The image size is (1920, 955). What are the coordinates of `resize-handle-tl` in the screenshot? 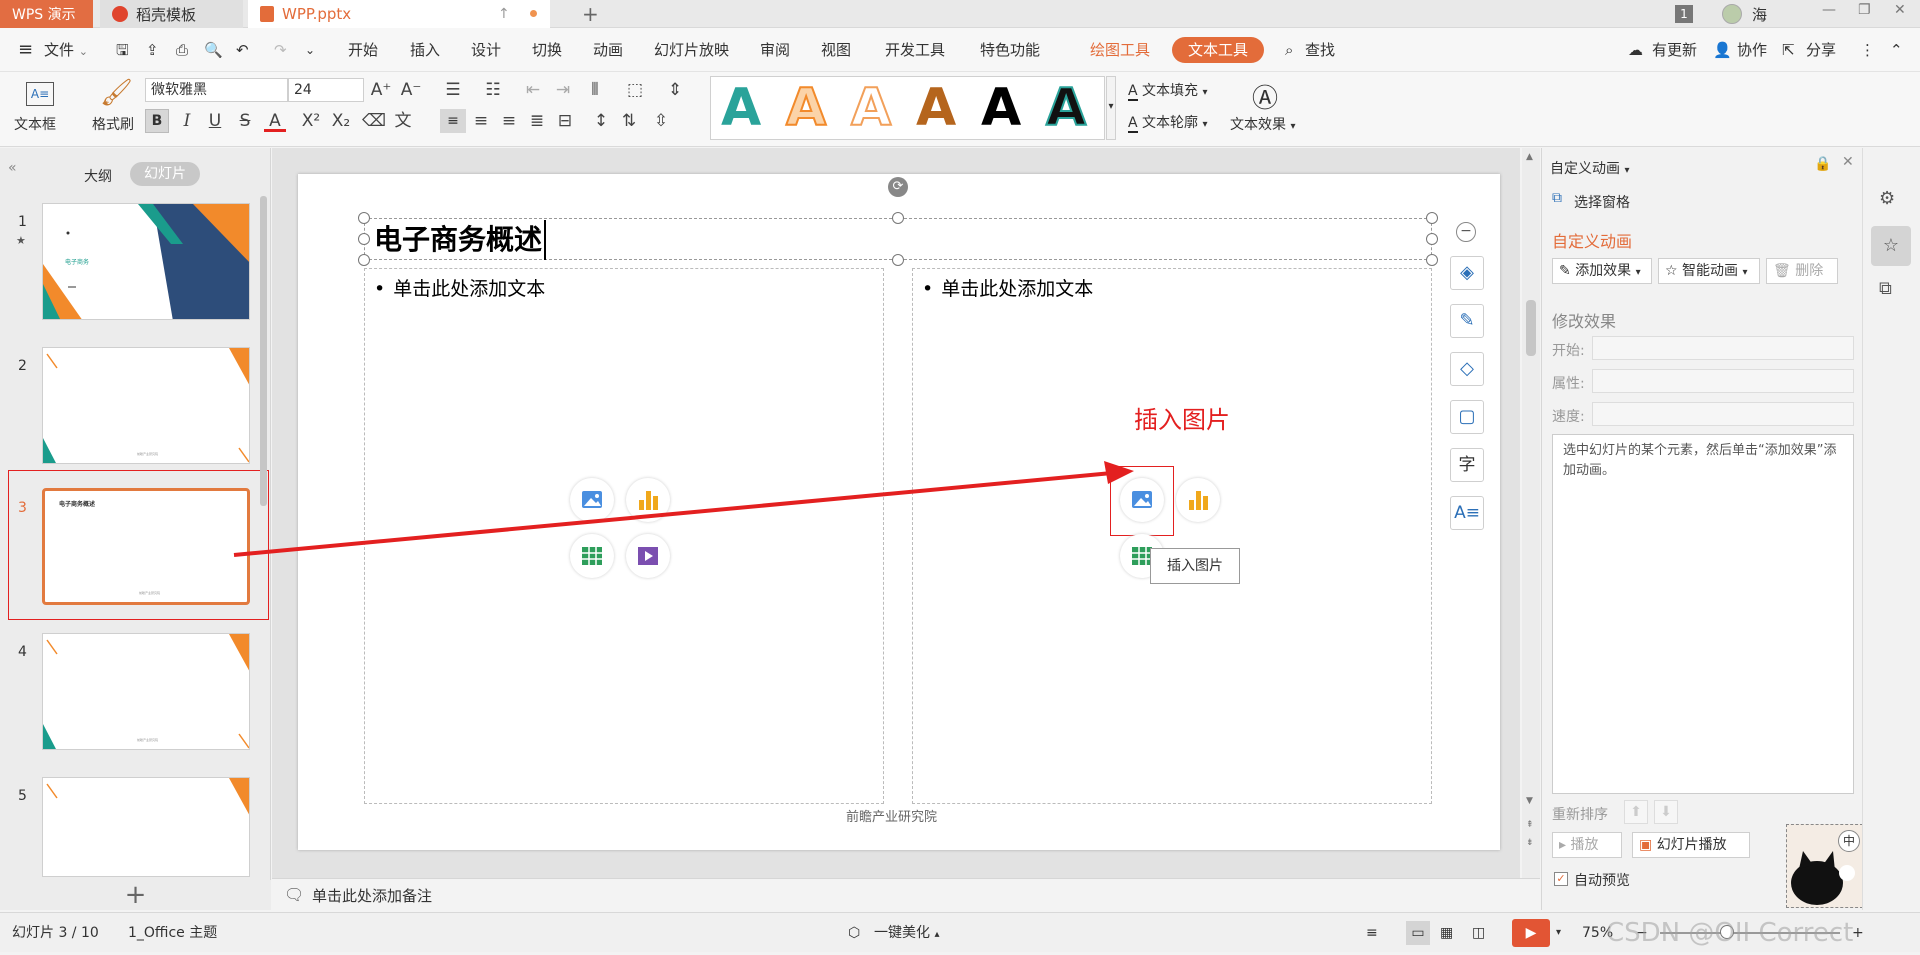 It's located at (364, 218).